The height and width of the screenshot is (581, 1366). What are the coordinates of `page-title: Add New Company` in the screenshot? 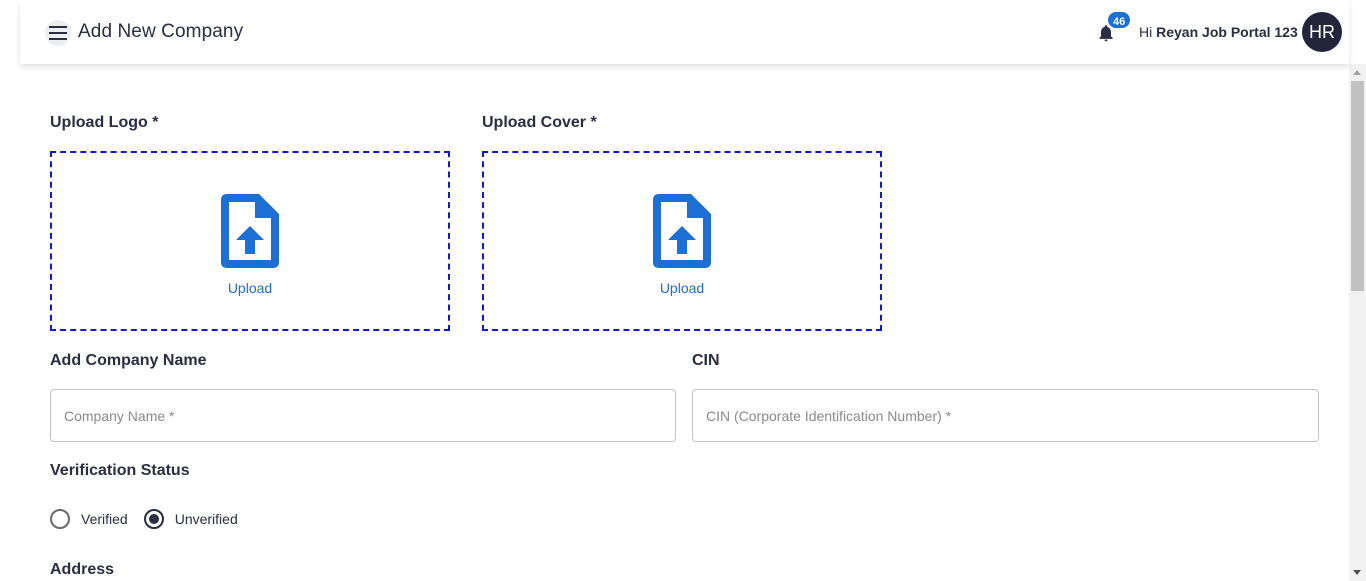 It's located at (161, 31).